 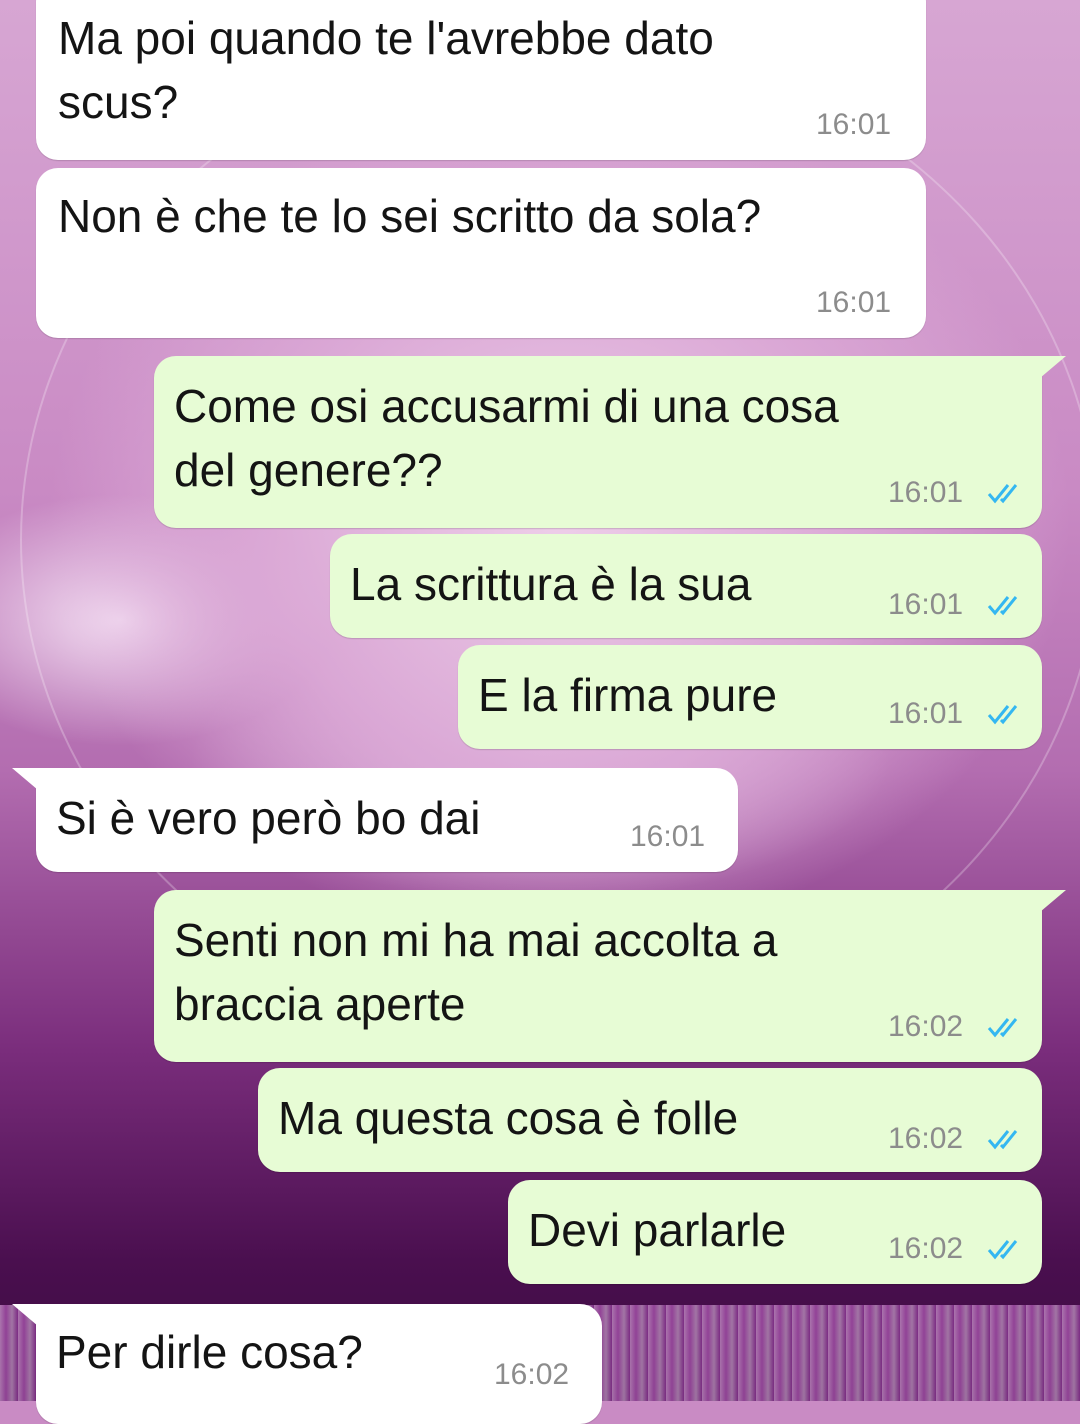 I want to click on message-text: E la firma pure, so click(x=628, y=695).